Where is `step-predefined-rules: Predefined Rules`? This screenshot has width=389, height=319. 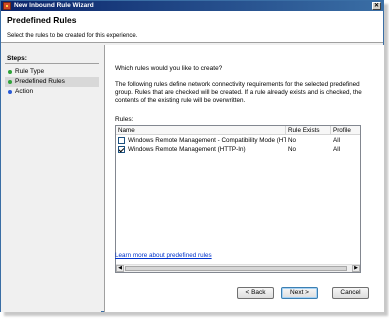 step-predefined-rules: Predefined Rules is located at coordinates (52, 82).